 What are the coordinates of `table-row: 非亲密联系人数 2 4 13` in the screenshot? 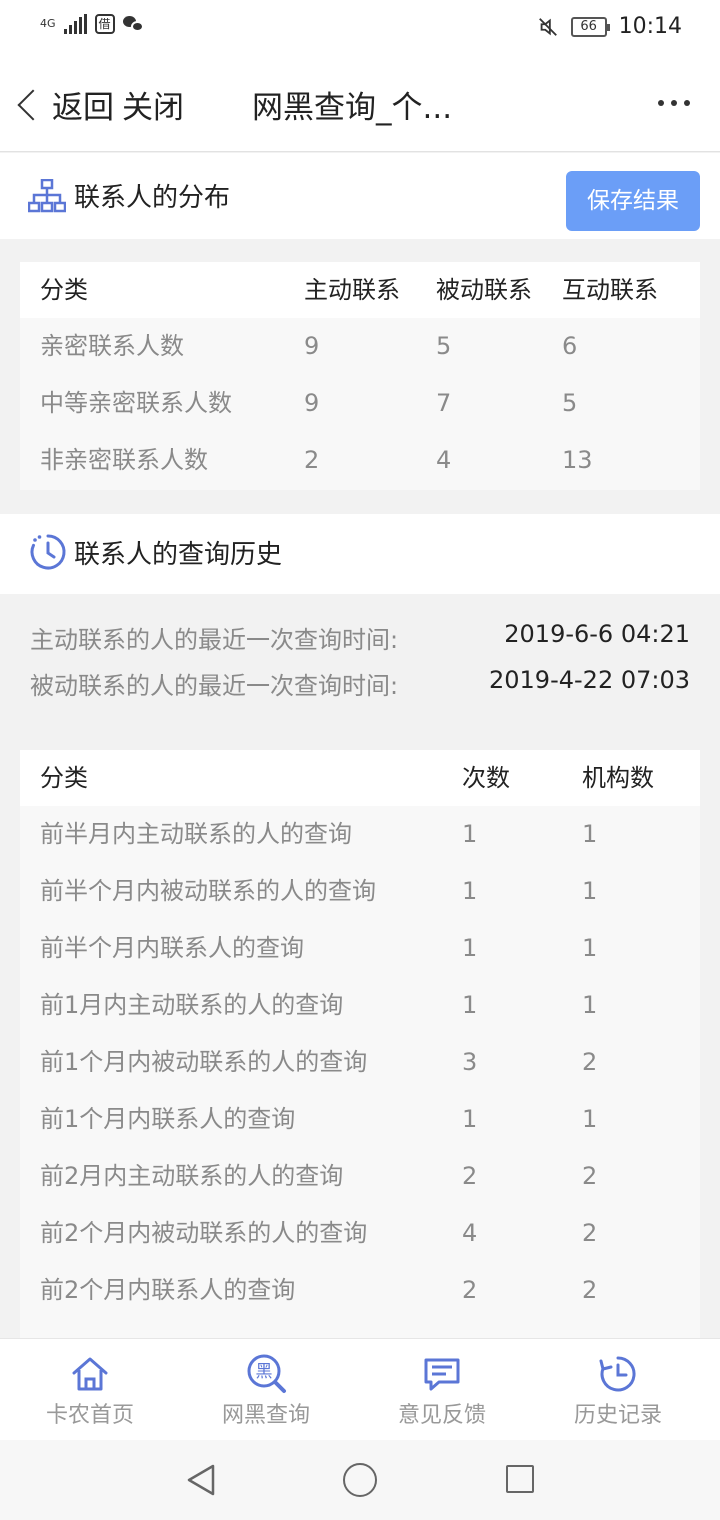 It's located at (360, 460).